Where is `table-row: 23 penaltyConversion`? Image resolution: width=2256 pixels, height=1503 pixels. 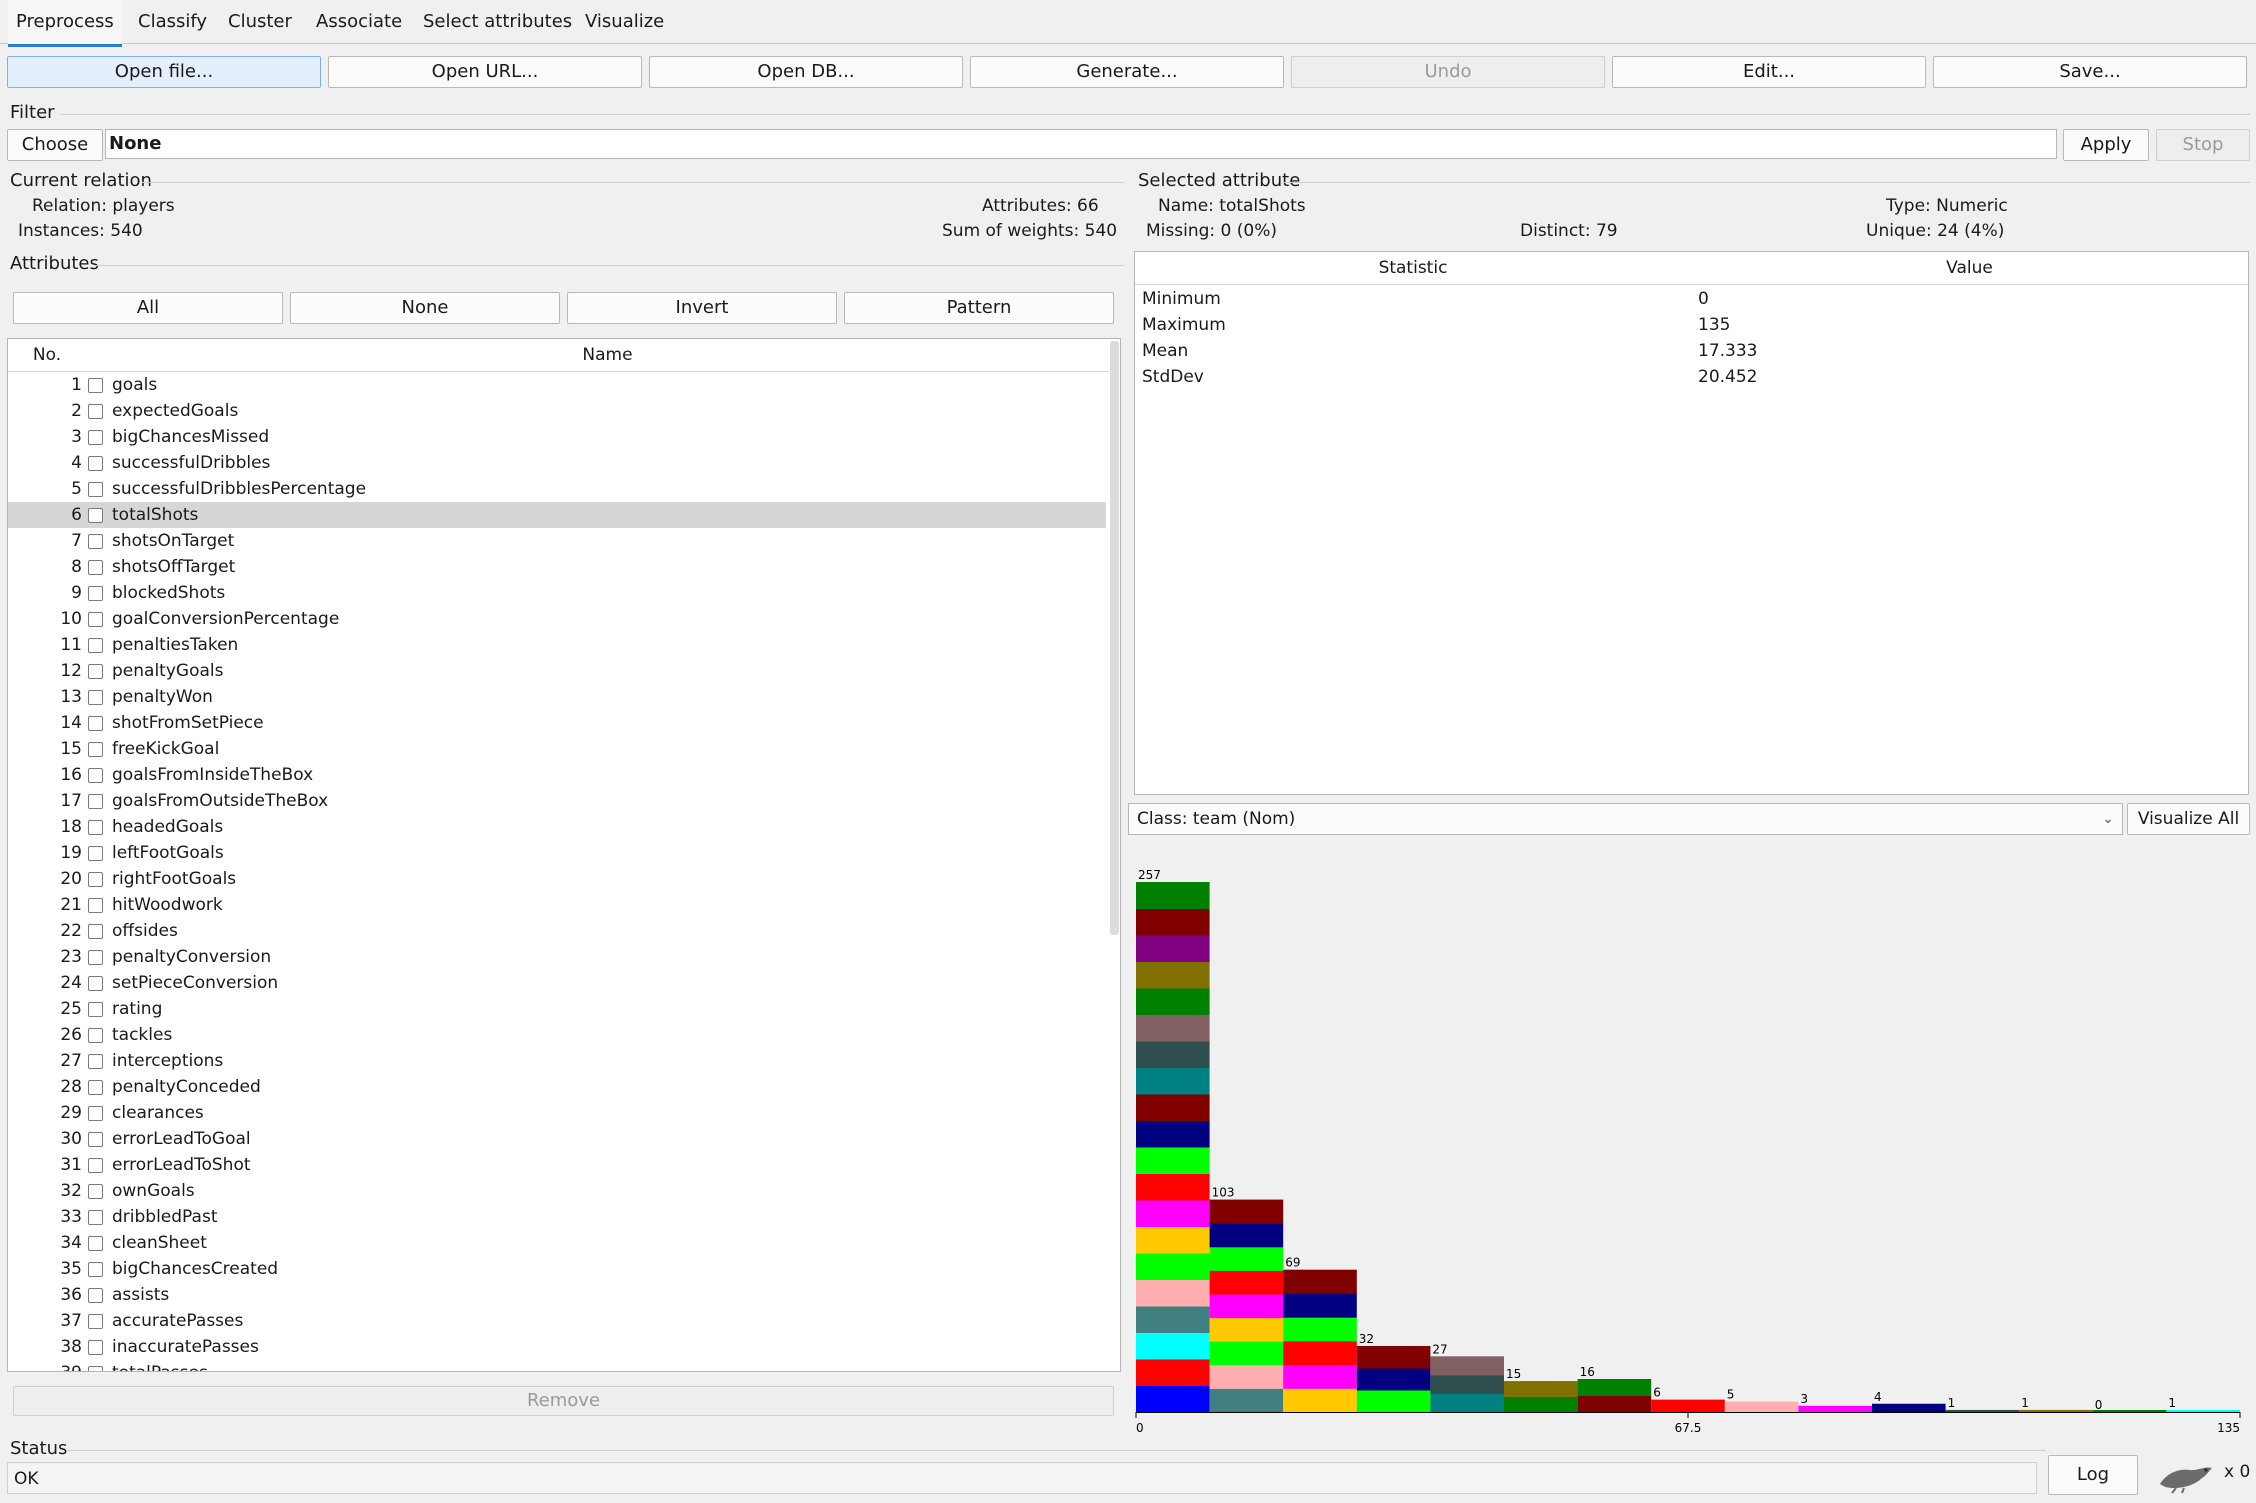 table-row: 23 penaltyConversion is located at coordinates (557, 957).